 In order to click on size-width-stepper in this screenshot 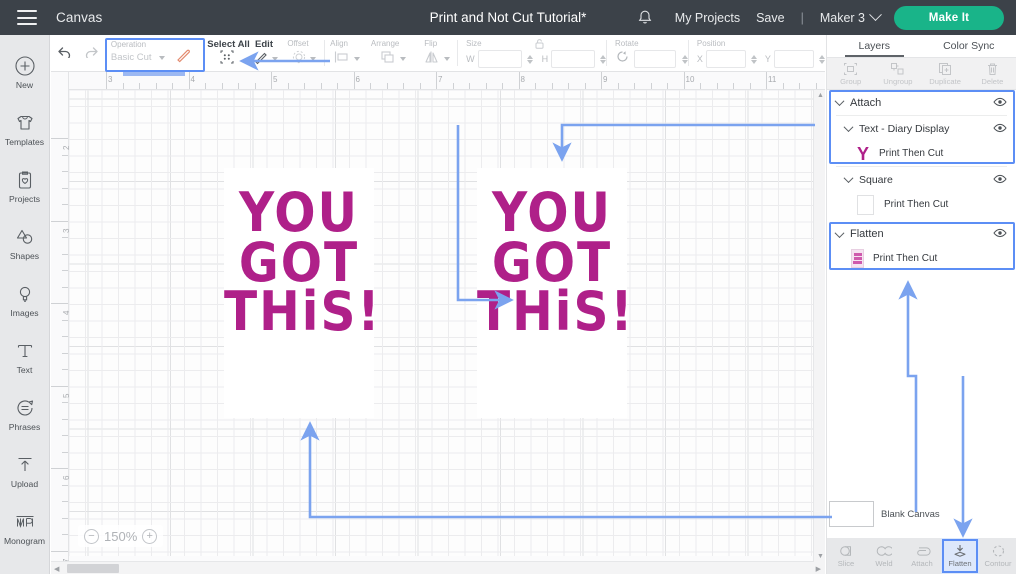, I will do `click(529, 59)`.